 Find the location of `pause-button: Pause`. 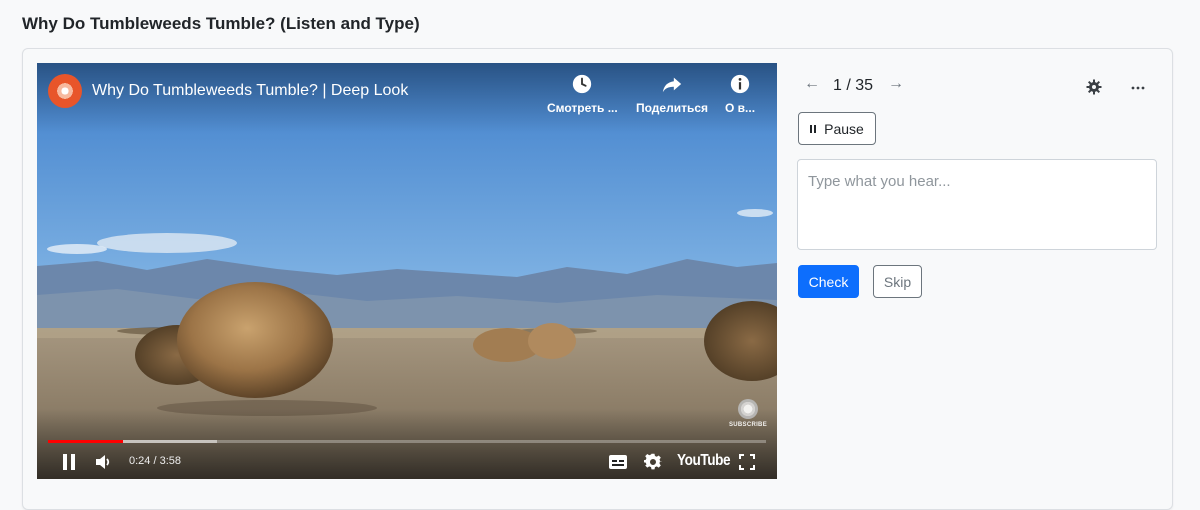

pause-button: Pause is located at coordinates (837, 128).